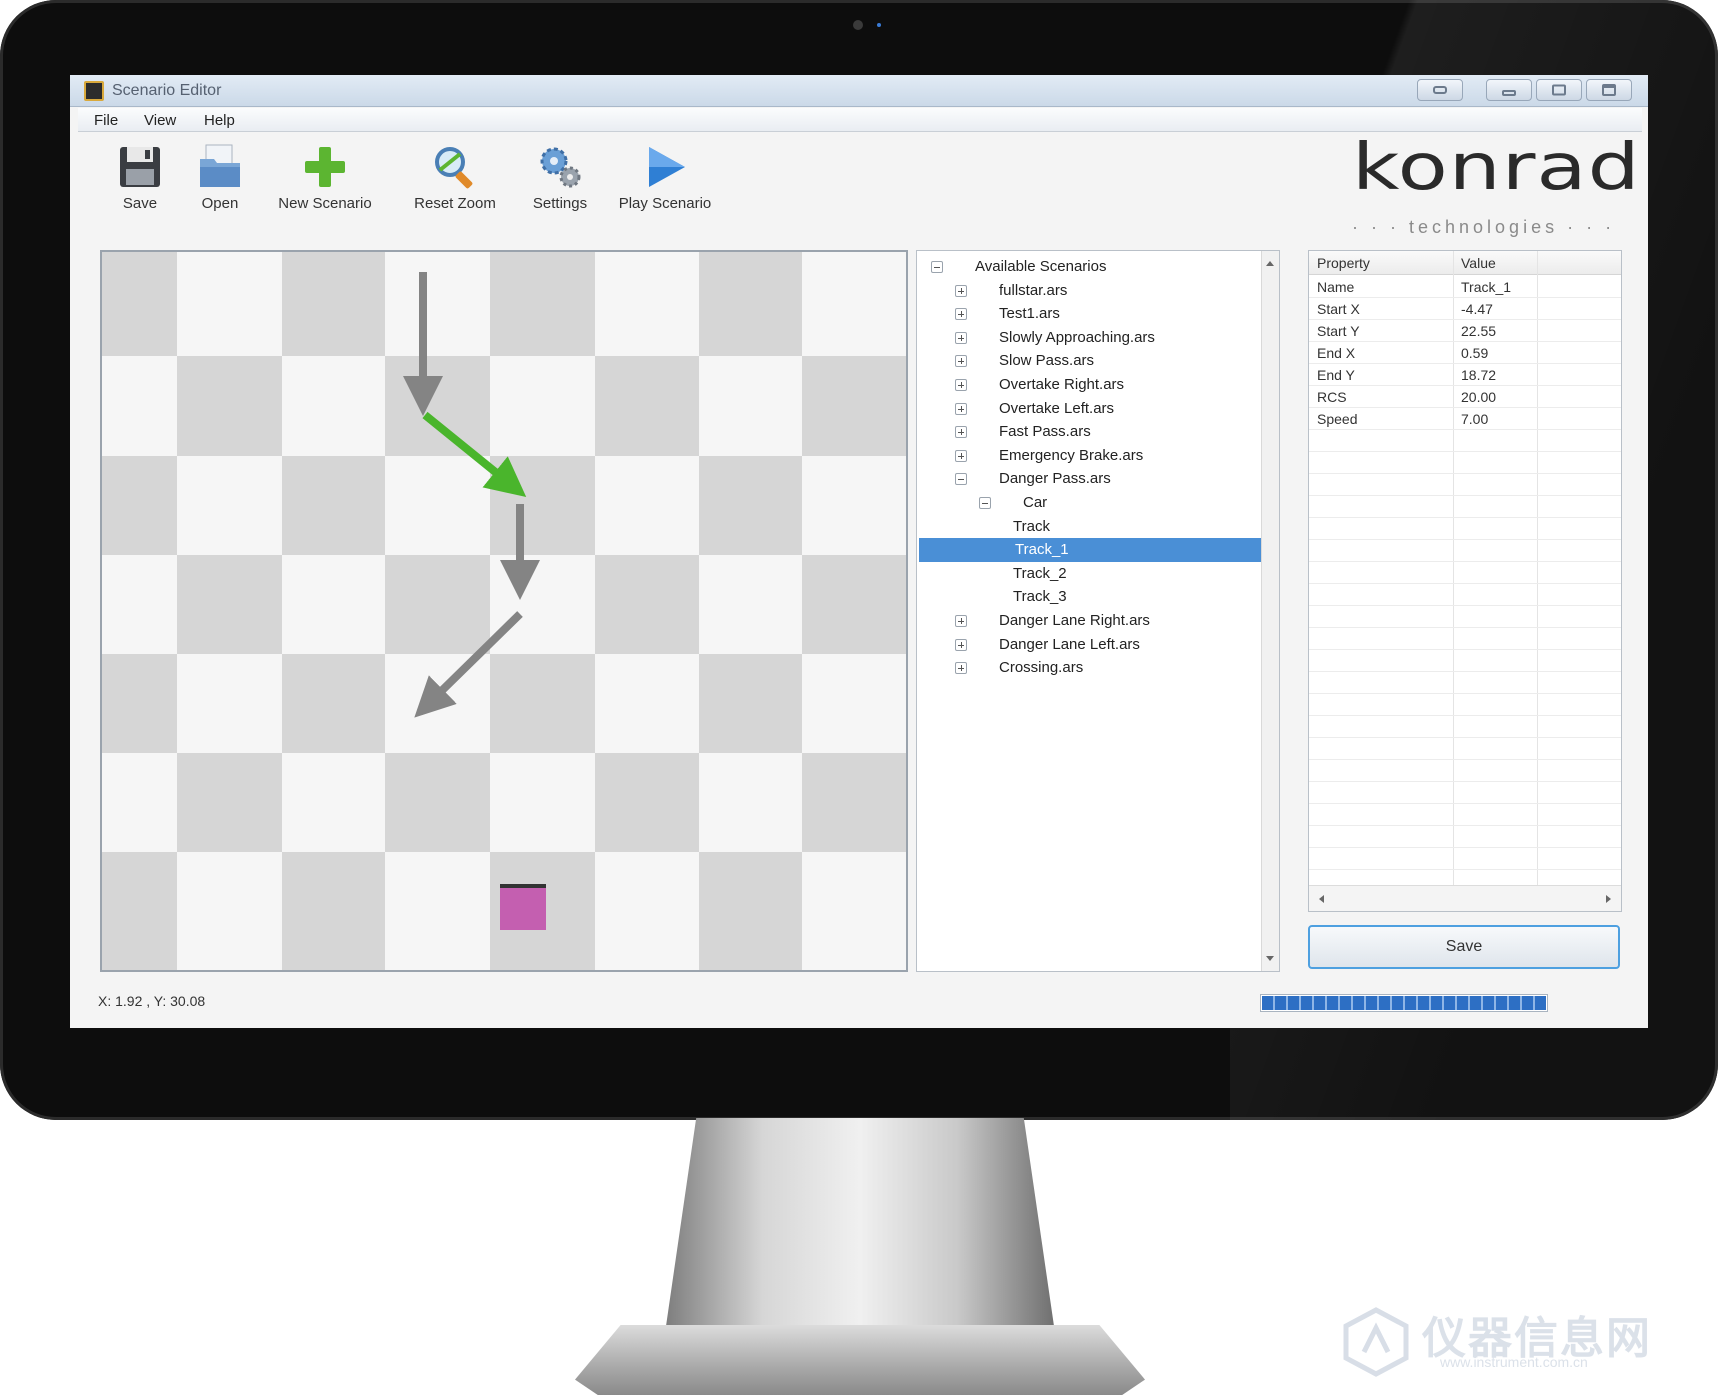  Describe the element at coordinates (1465, 898) in the screenshot. I see `property-horizontal-scrollbar` at that location.